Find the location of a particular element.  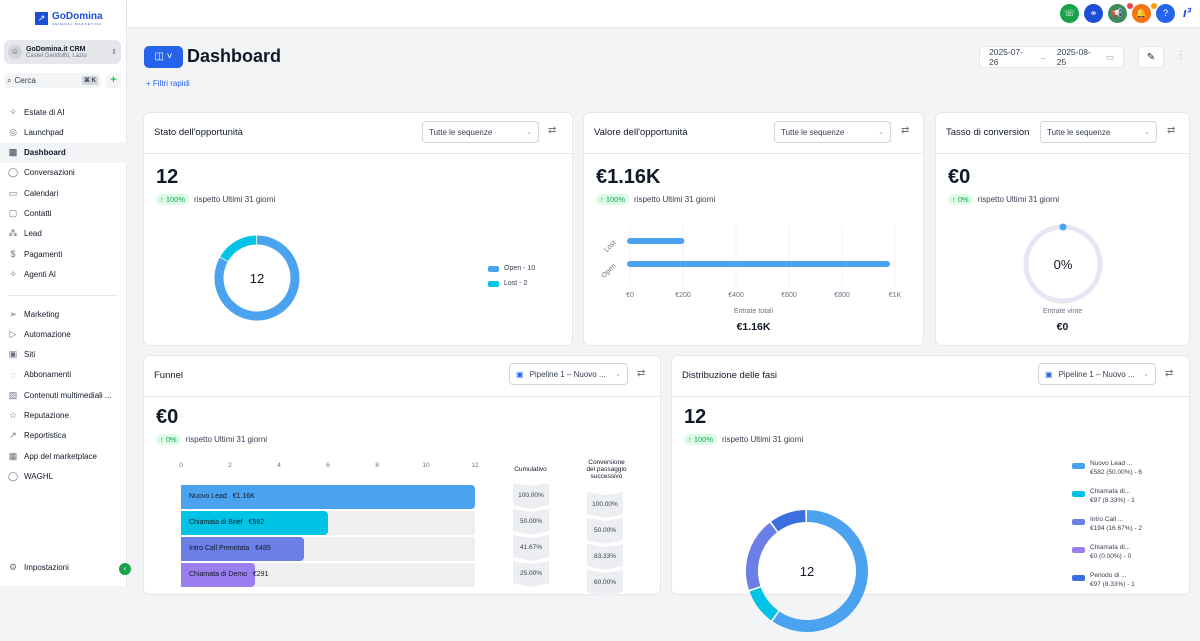

nav-icon: ▭ is located at coordinates (13, 192).